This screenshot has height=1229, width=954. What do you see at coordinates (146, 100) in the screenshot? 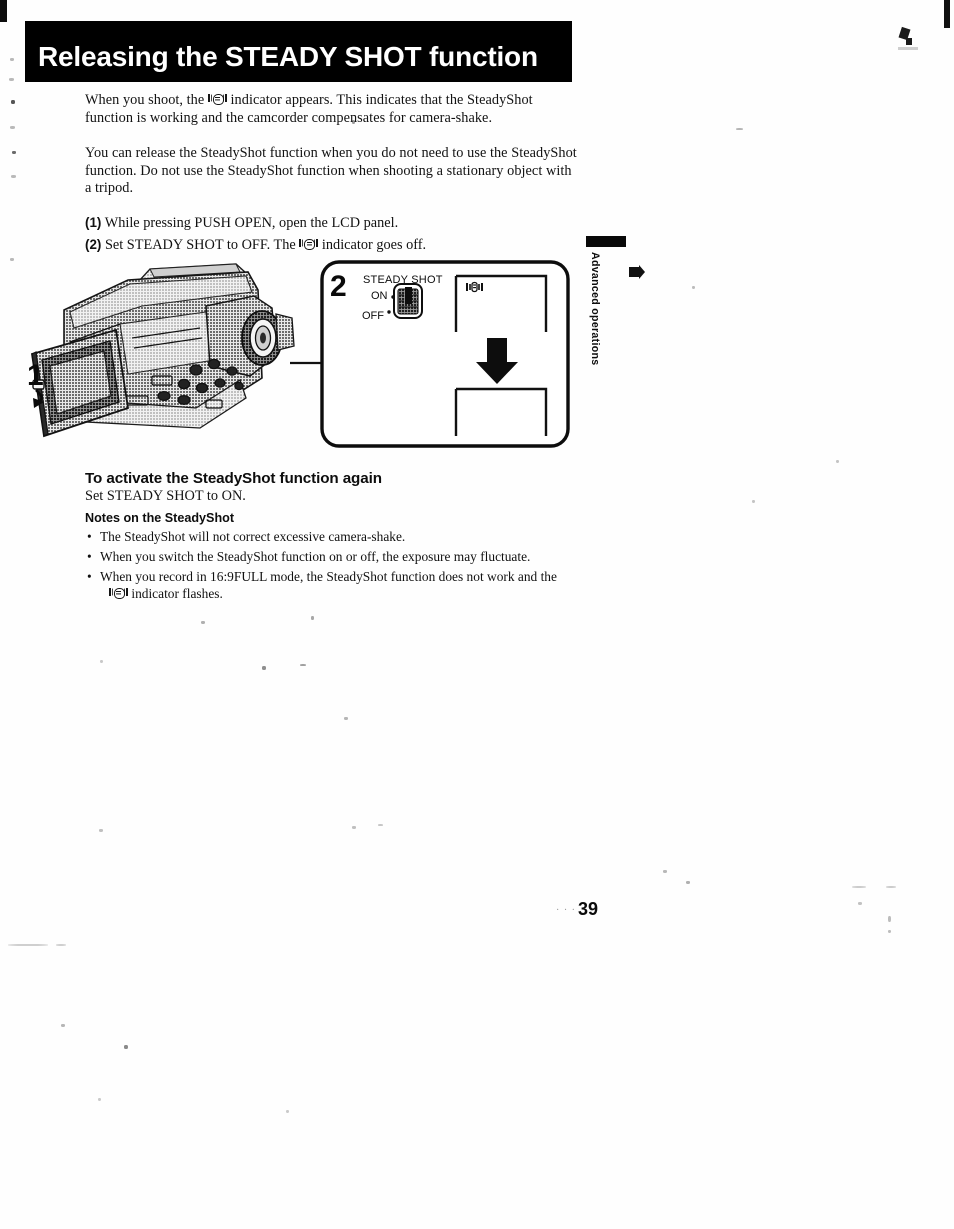
I see `paragraph-1-text-before: When you shoot, the` at bounding box center [146, 100].